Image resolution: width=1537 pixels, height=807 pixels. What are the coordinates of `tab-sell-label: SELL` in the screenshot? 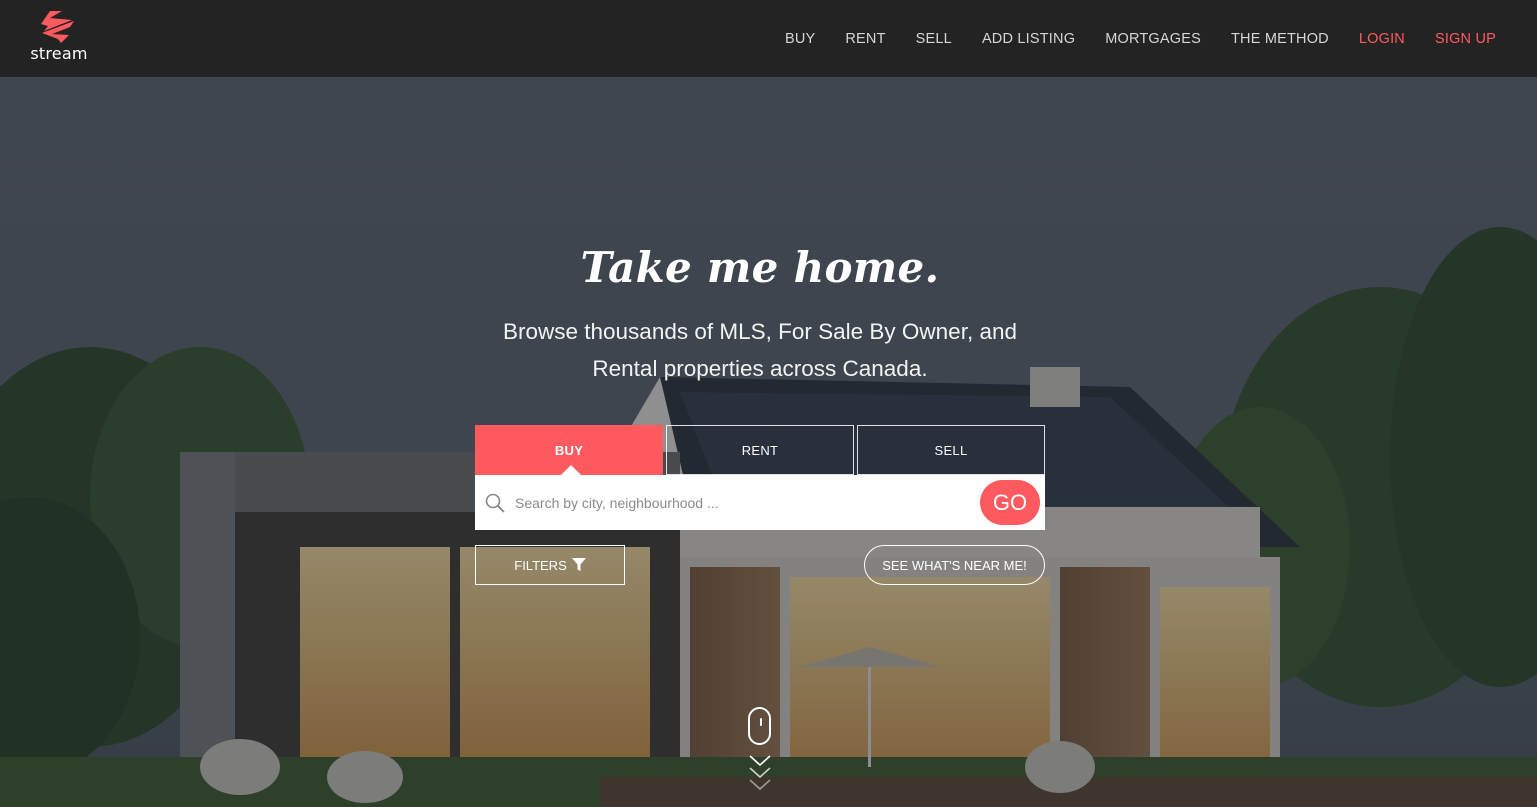 It's located at (951, 450).